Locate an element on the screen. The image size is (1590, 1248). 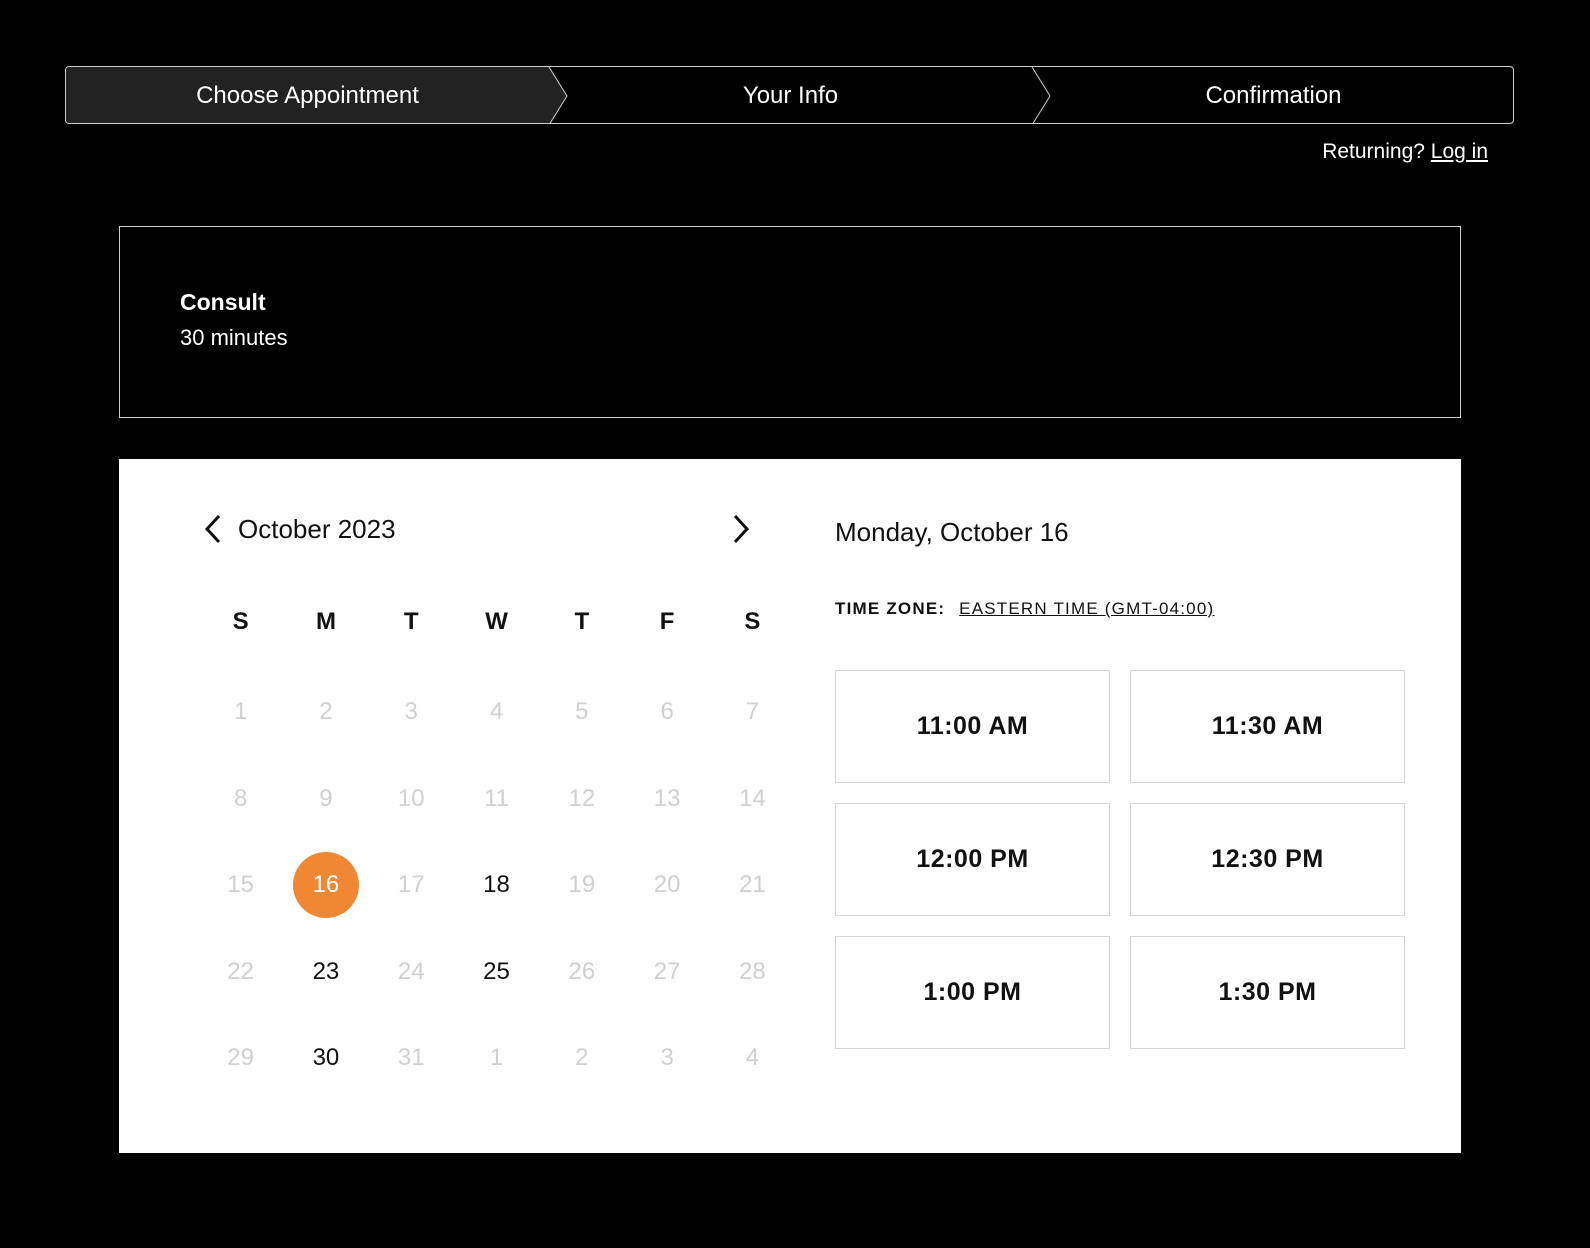
weekday-header: S M T W T F S is located at coordinates (479, 622).